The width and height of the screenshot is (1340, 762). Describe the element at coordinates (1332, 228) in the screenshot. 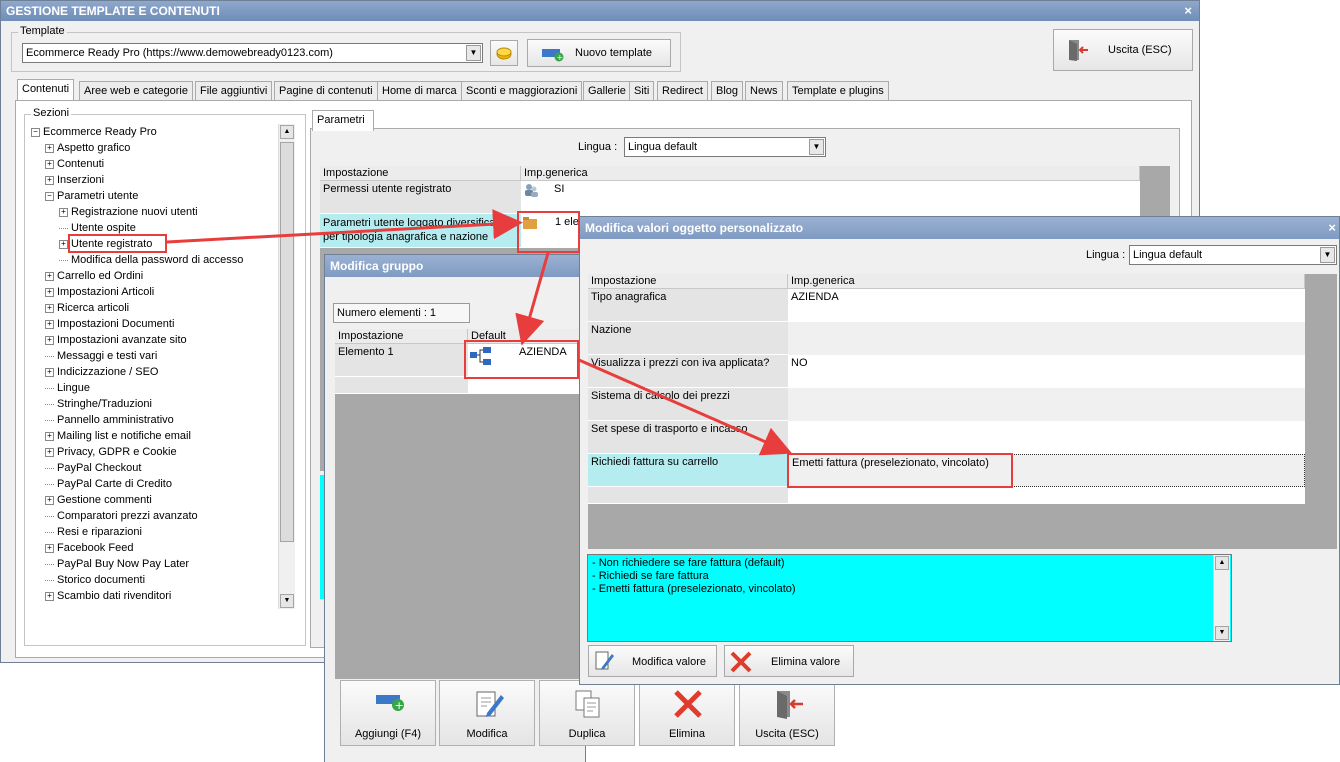

I see `custom-close-button: ×` at that location.